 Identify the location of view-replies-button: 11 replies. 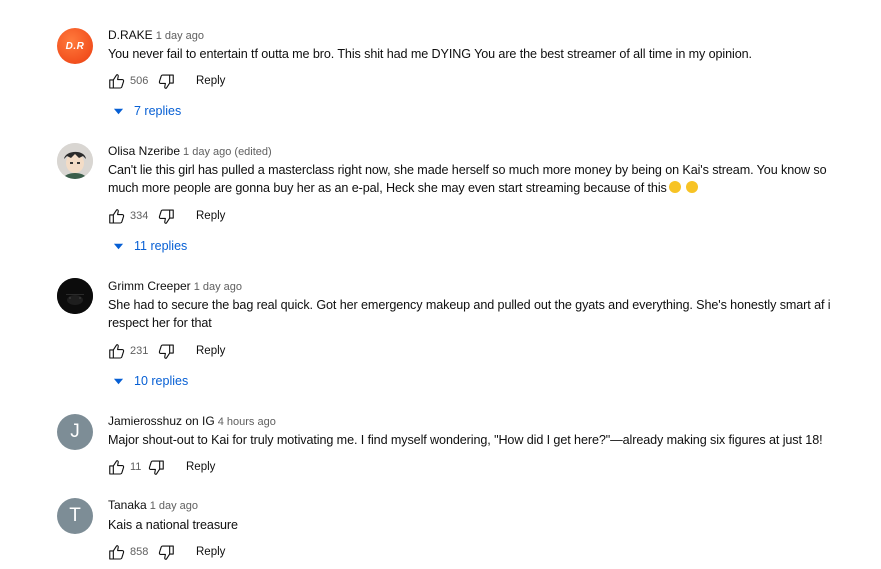
(150, 246).